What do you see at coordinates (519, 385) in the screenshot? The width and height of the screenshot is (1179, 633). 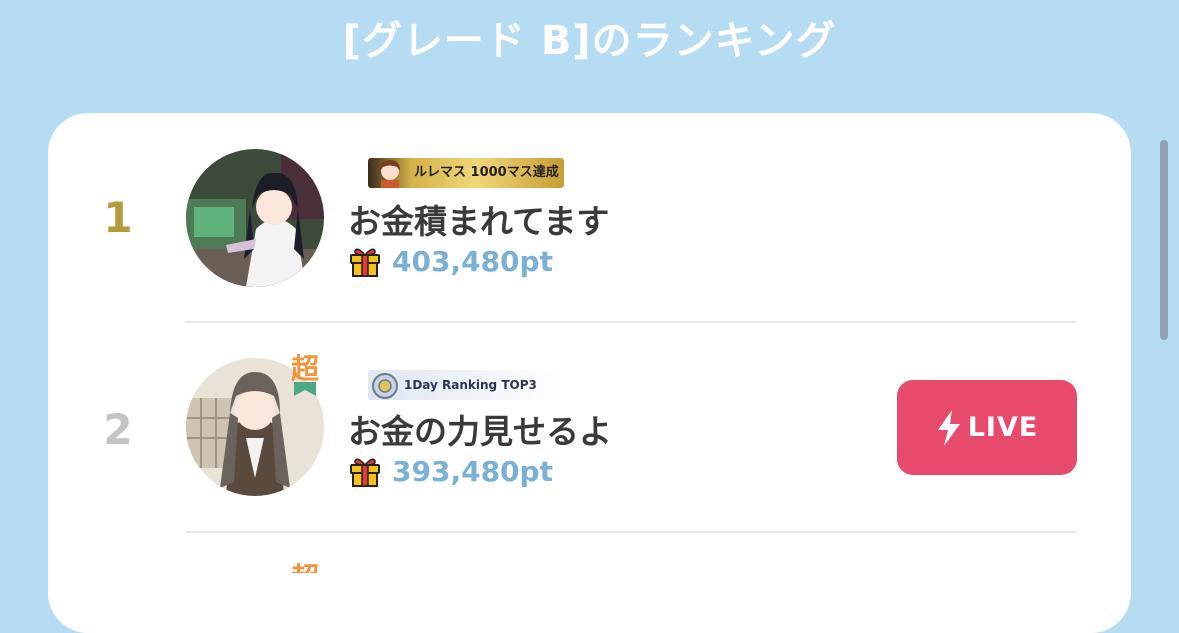 I see `badge-text-sub: TOP3` at bounding box center [519, 385].